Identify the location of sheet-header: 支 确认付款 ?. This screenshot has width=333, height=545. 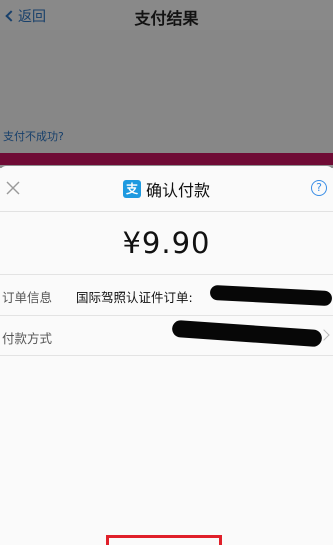
(166, 189).